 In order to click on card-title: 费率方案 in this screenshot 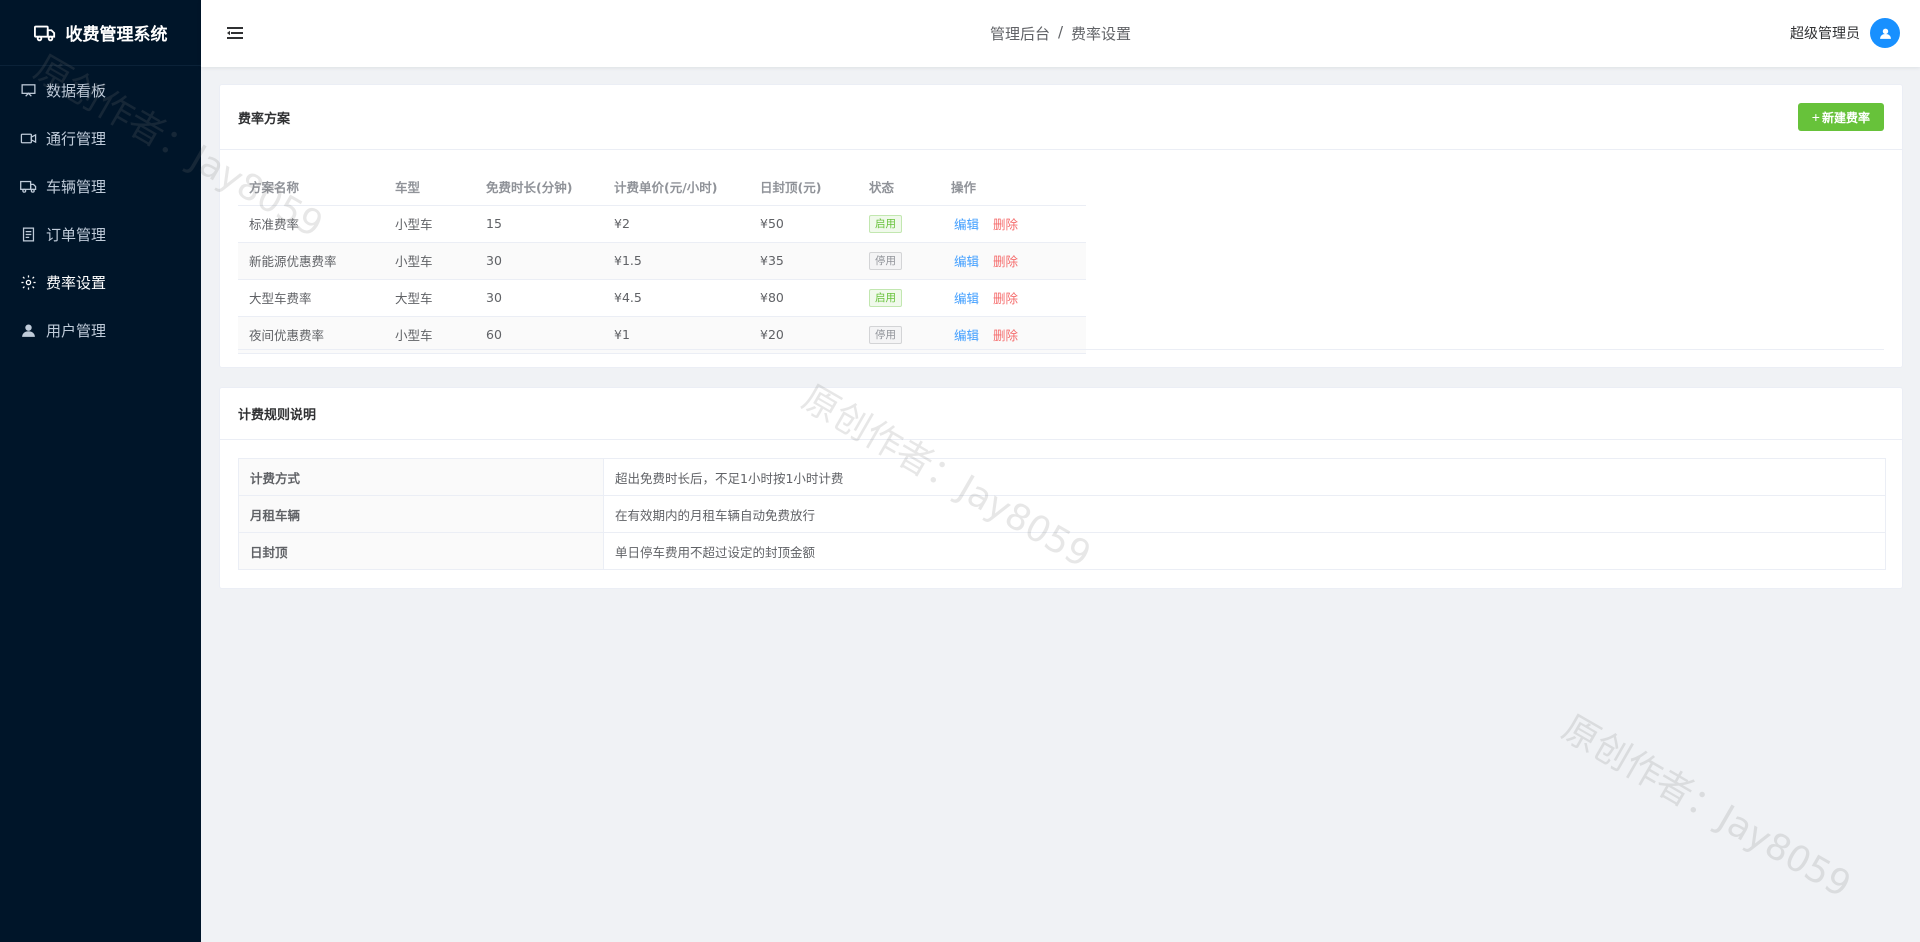, I will do `click(264, 119)`.